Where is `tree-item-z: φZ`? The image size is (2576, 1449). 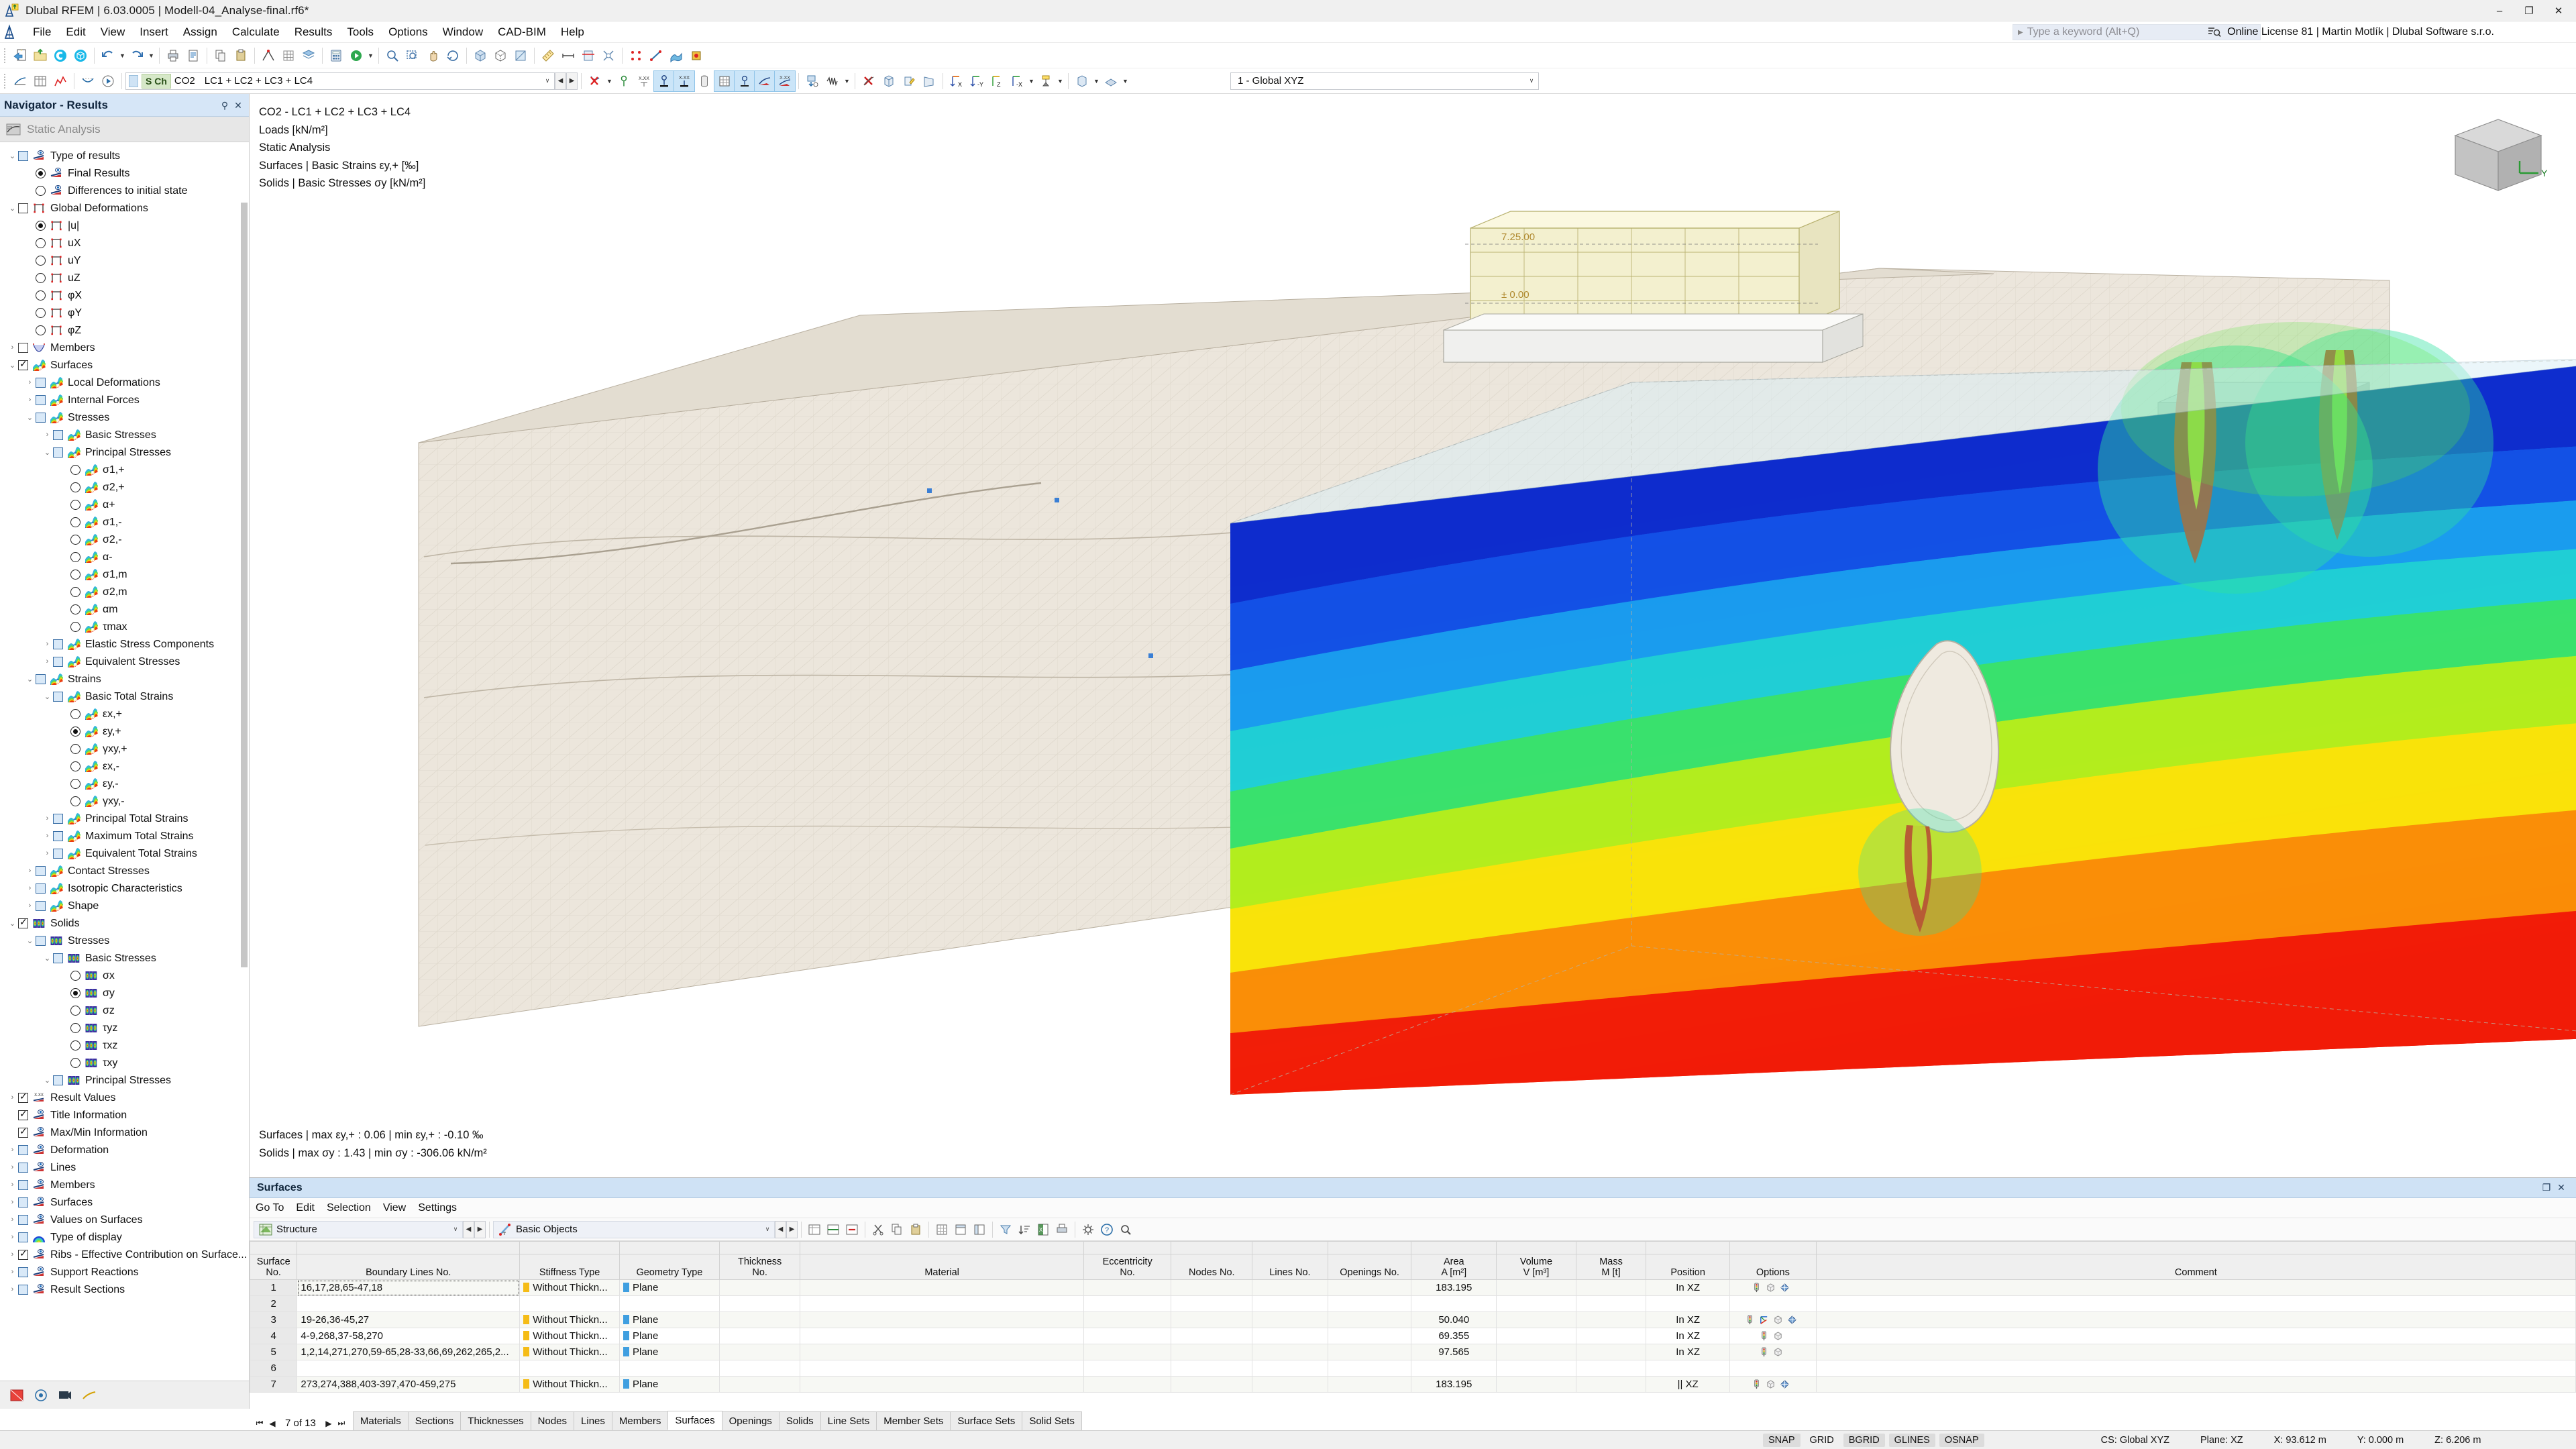
tree-item-z: φZ is located at coordinates (124, 330).